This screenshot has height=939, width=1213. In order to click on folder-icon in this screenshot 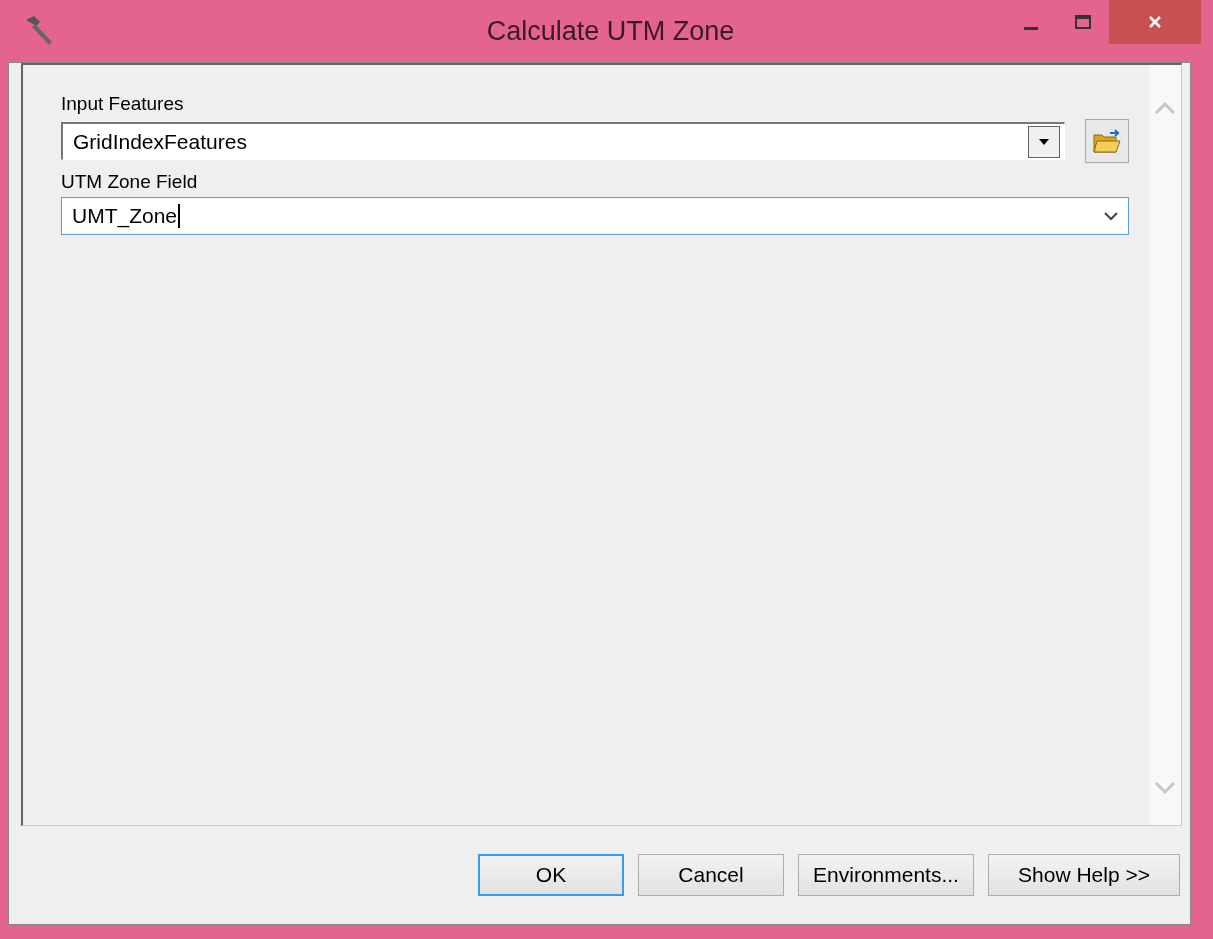, I will do `click(1107, 141)`.